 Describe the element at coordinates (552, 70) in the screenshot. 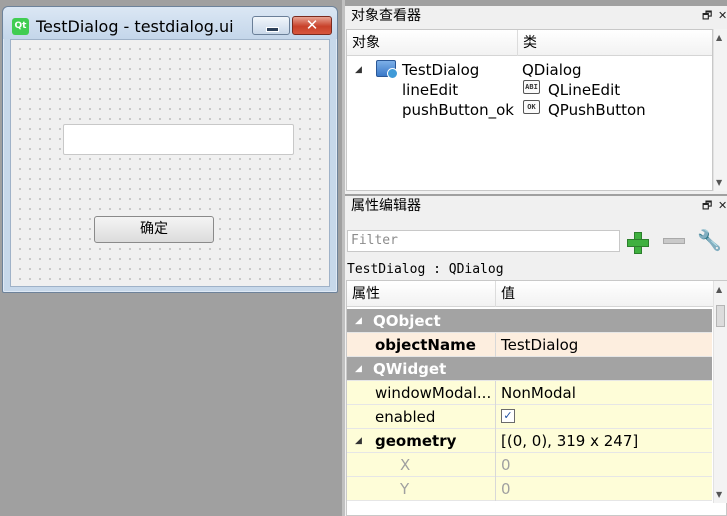

I see `object-class: QDialog` at that location.